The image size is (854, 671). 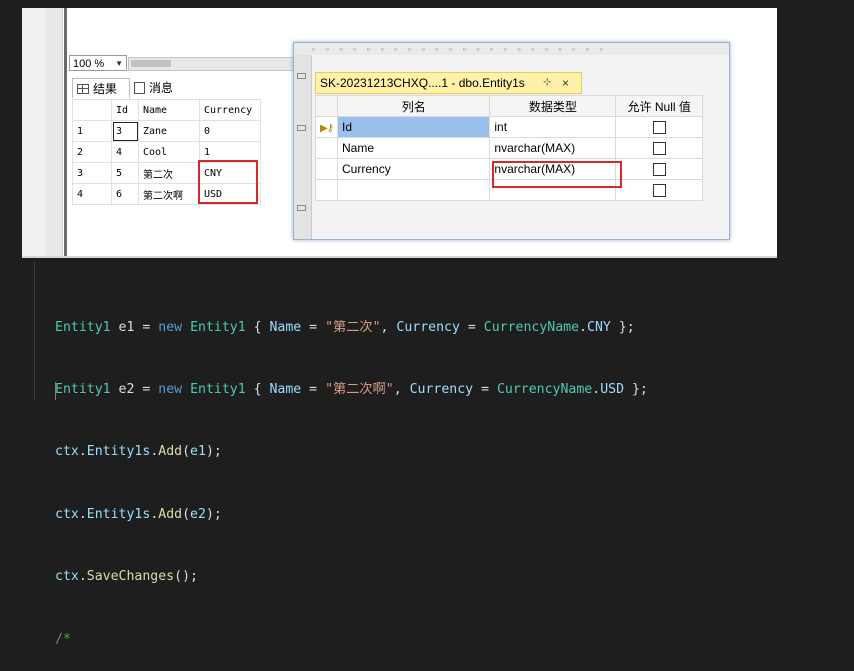 I want to click on row-selector-header, so click(x=326, y=106).